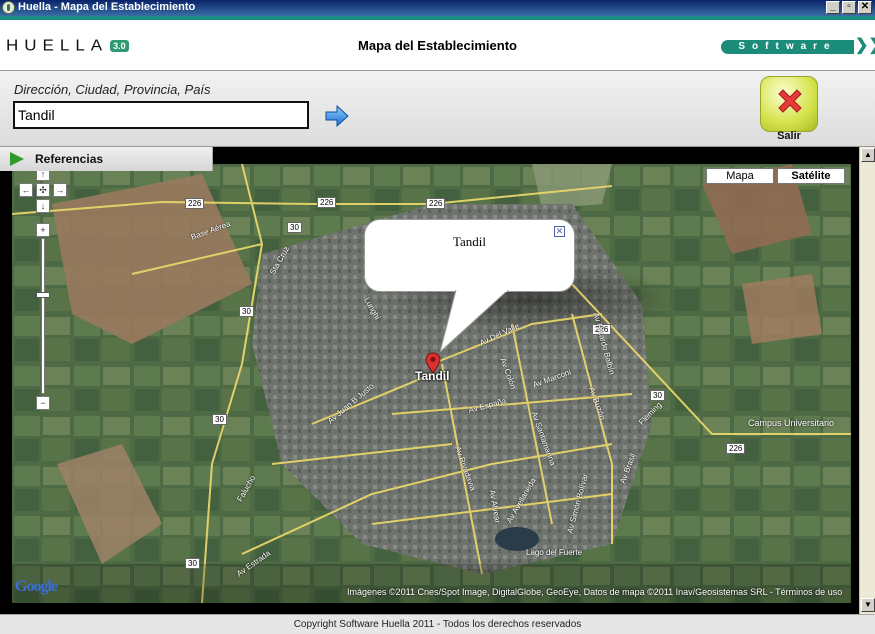 This screenshot has height=634, width=875. What do you see at coordinates (474, 321) in the screenshot?
I see `info-window-pointer` at bounding box center [474, 321].